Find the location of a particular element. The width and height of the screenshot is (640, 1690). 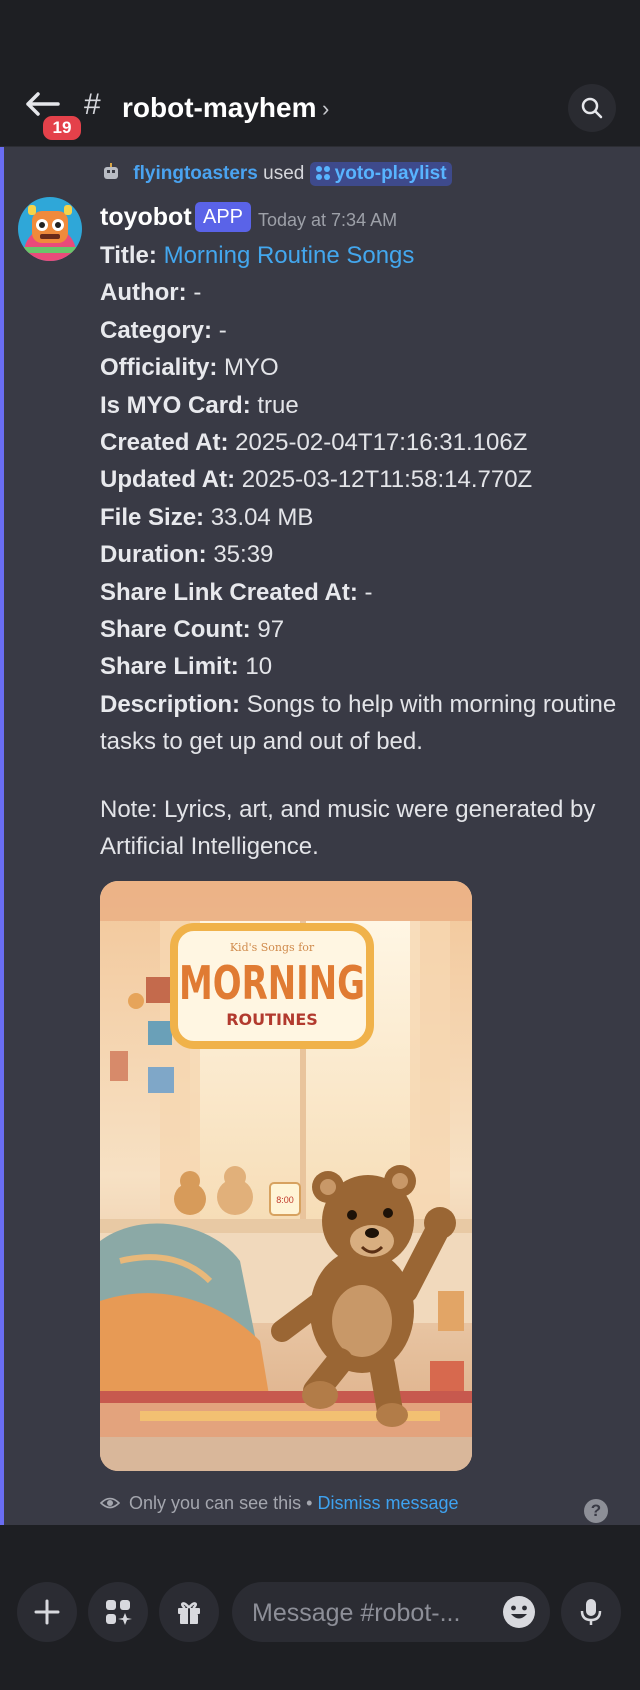

field-officiality: Officiality: MYO is located at coordinates (360, 367).